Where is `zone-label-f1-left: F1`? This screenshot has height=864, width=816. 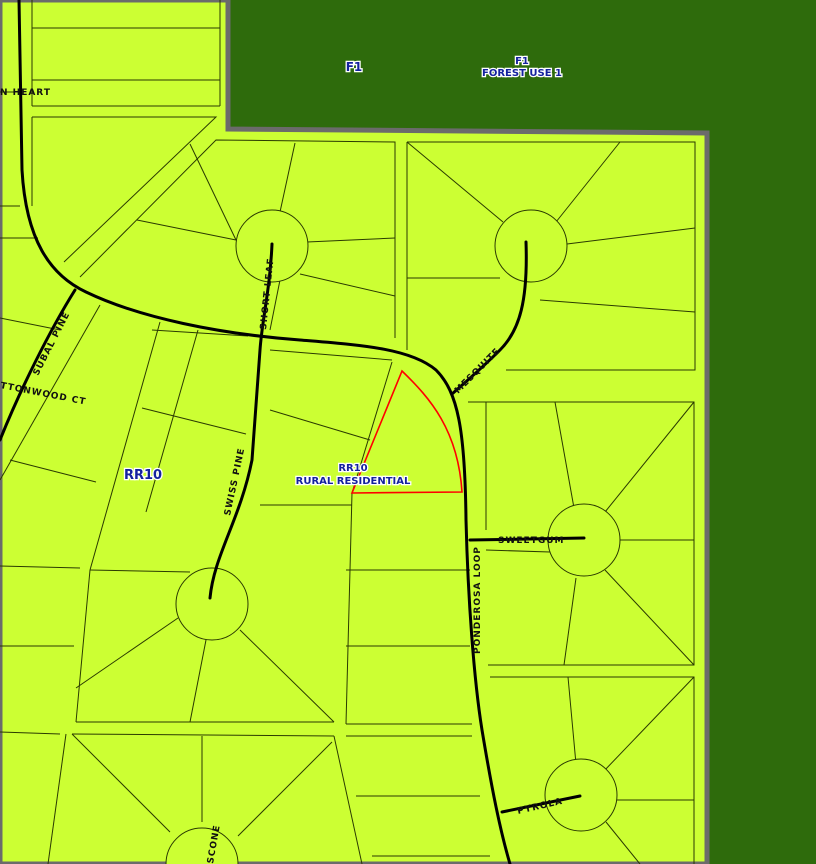
zone-label-f1-left: F1 is located at coordinates (354, 67).